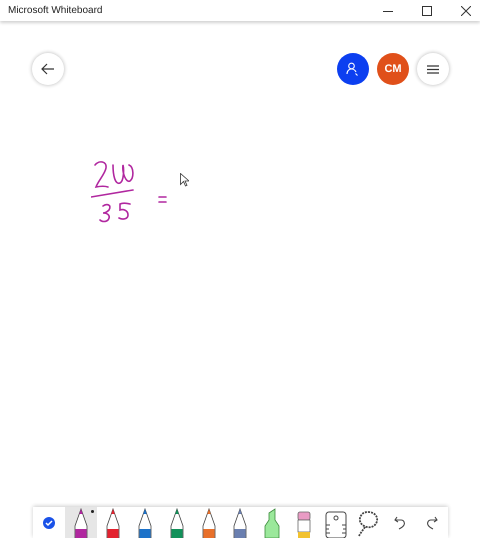  What do you see at coordinates (393, 69) in the screenshot?
I see `avatar-button: CM` at bounding box center [393, 69].